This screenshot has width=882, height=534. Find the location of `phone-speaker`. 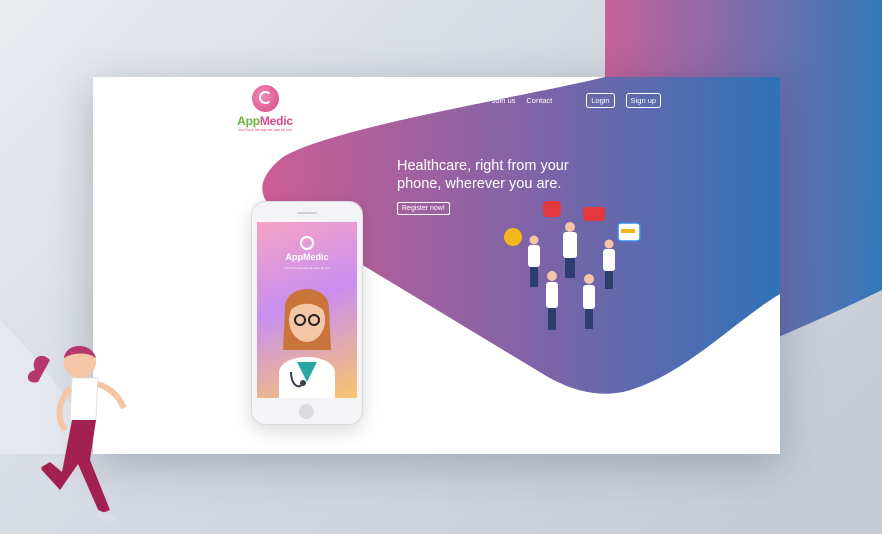

phone-speaker is located at coordinates (307, 213).